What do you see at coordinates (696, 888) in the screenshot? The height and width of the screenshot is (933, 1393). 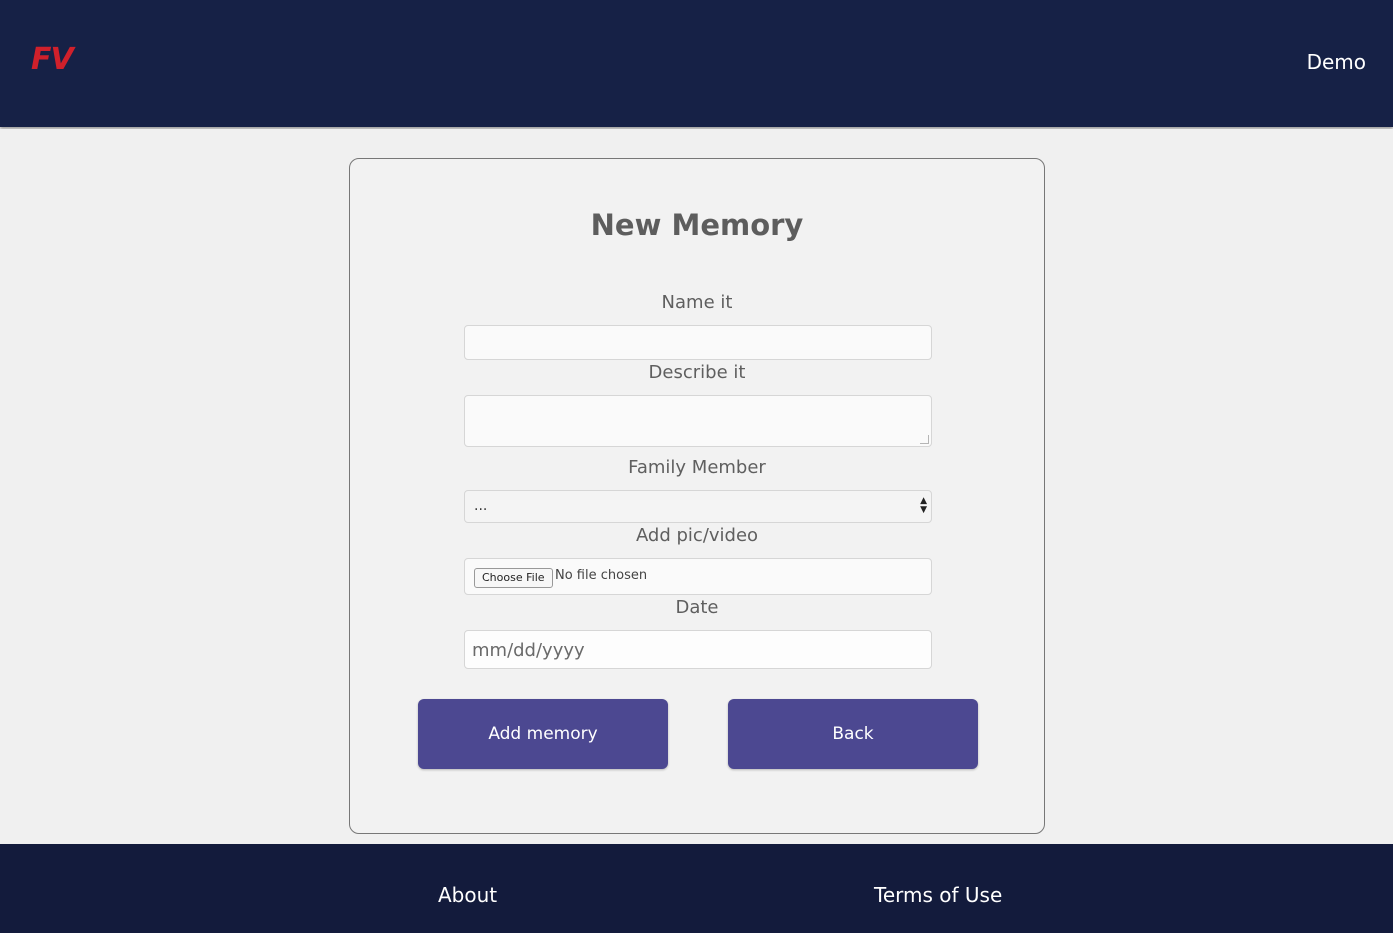 I see `footer: About Terms of Use` at bounding box center [696, 888].